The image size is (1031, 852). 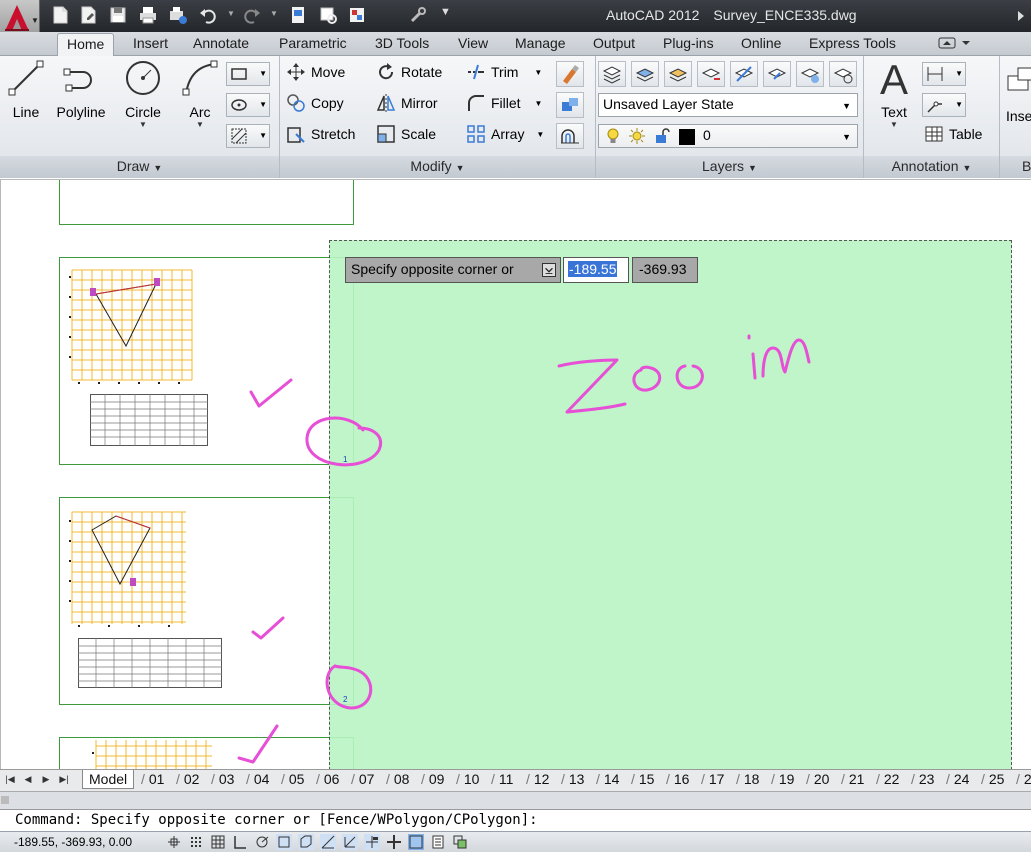 What do you see at coordinates (350, 842) in the screenshot?
I see `ducs-toggle` at bounding box center [350, 842].